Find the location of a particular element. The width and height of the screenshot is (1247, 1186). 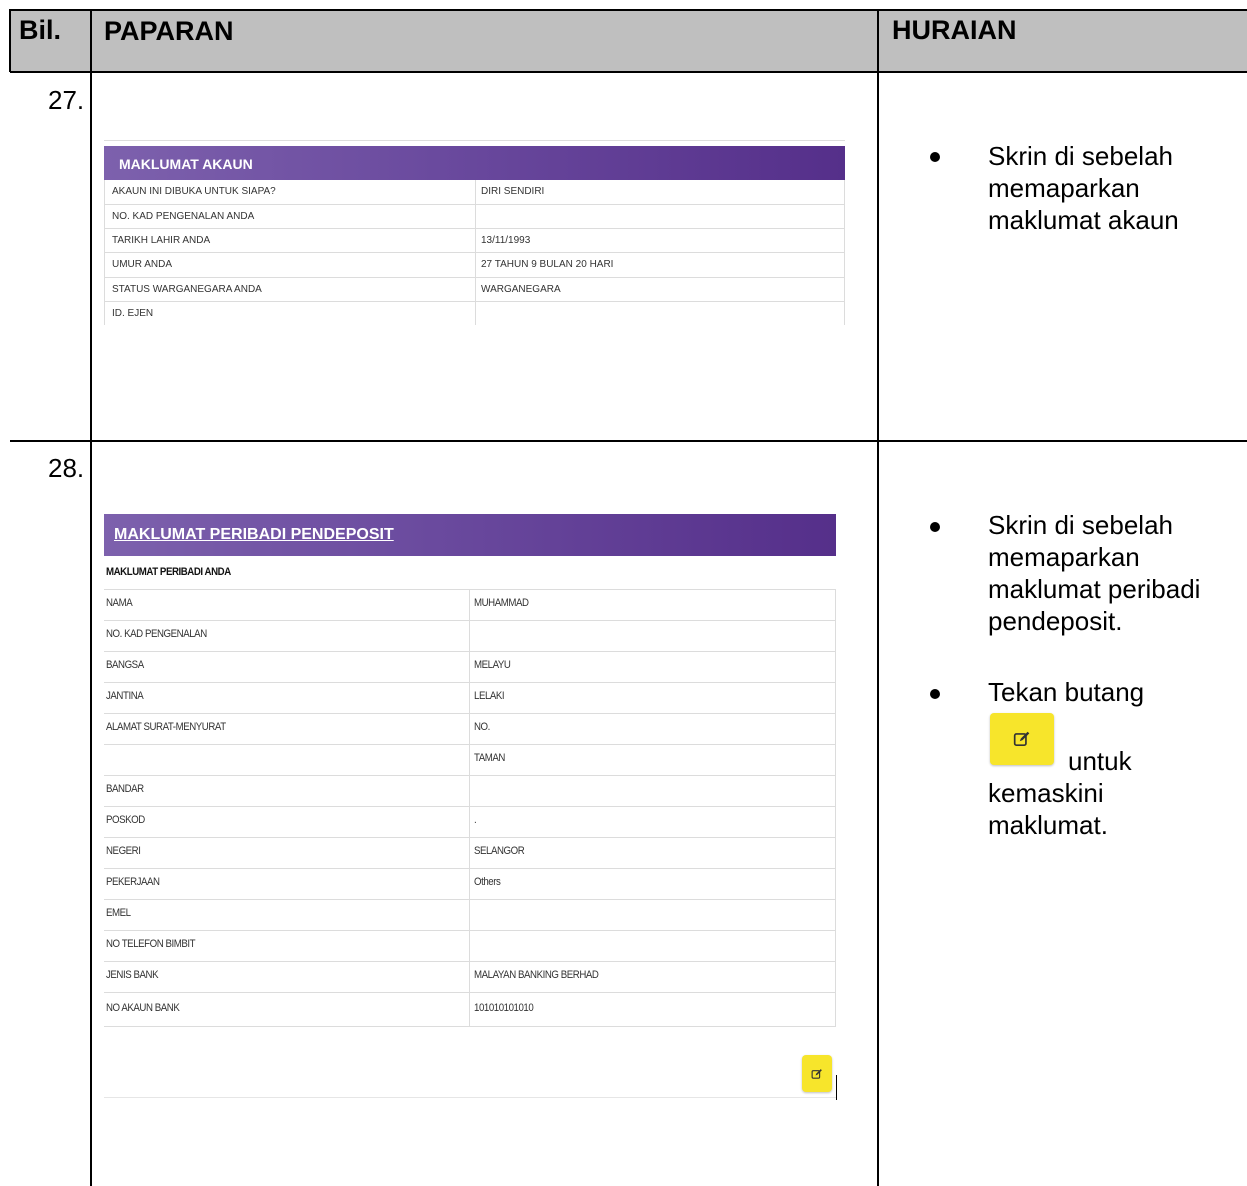

header-huraian: HURAIAN is located at coordinates (954, 30).